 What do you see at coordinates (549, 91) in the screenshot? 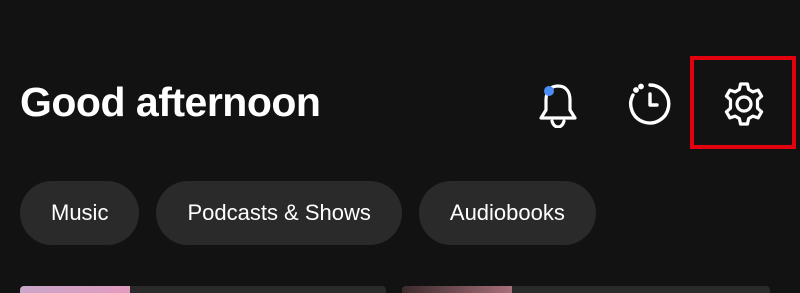
I see `notification-dot` at bounding box center [549, 91].